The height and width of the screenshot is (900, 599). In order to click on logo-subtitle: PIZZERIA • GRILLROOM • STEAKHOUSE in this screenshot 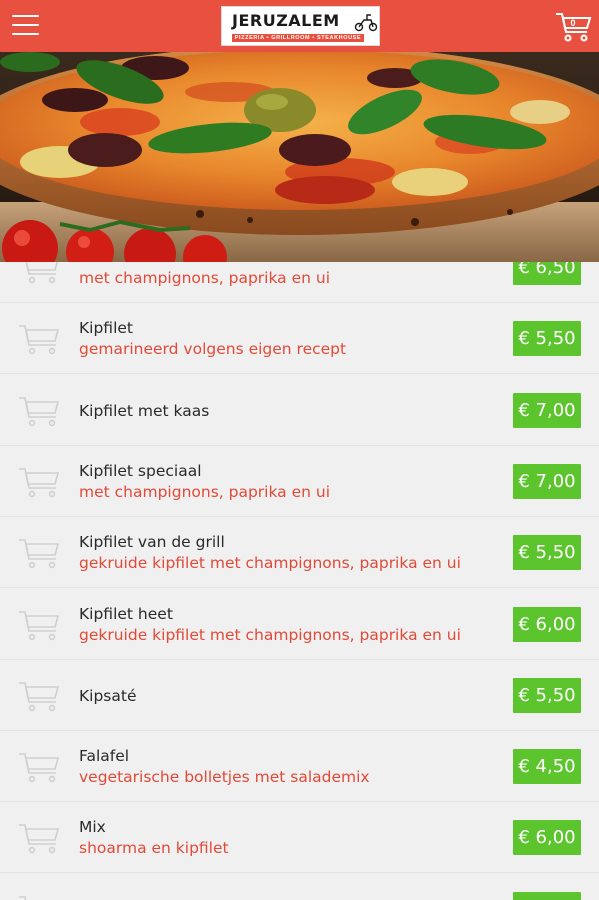, I will do `click(298, 38)`.